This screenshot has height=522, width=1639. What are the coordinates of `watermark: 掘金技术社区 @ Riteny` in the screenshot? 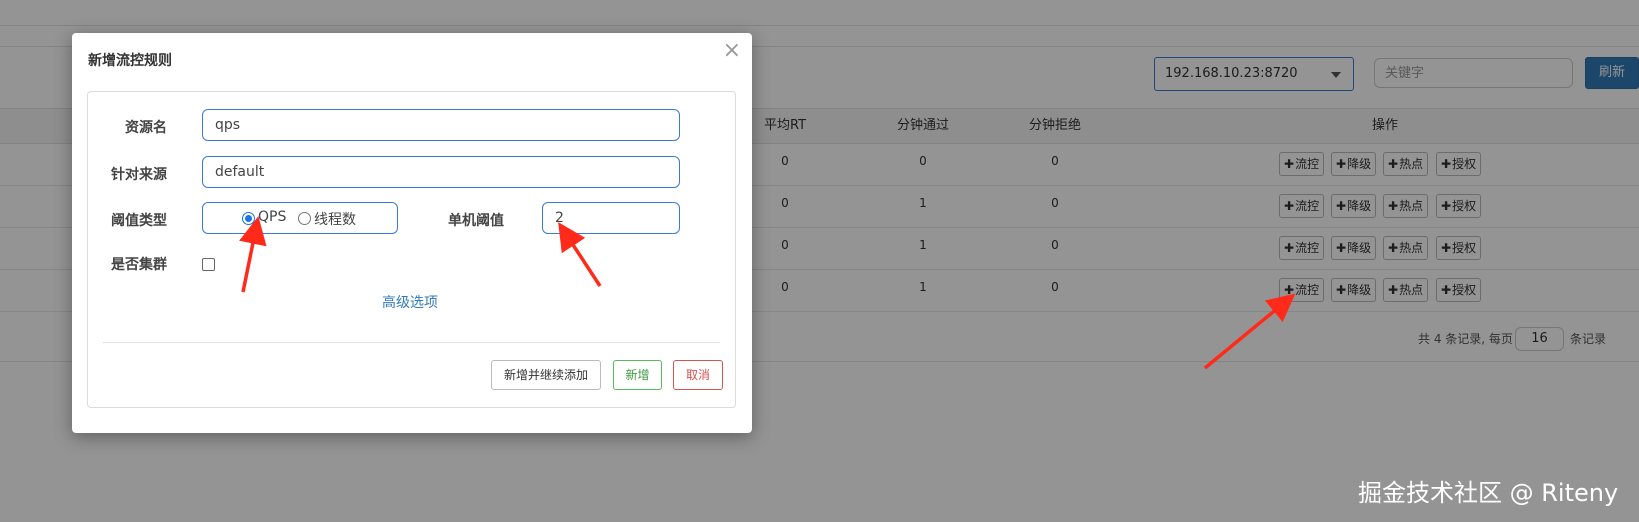 It's located at (1488, 493).